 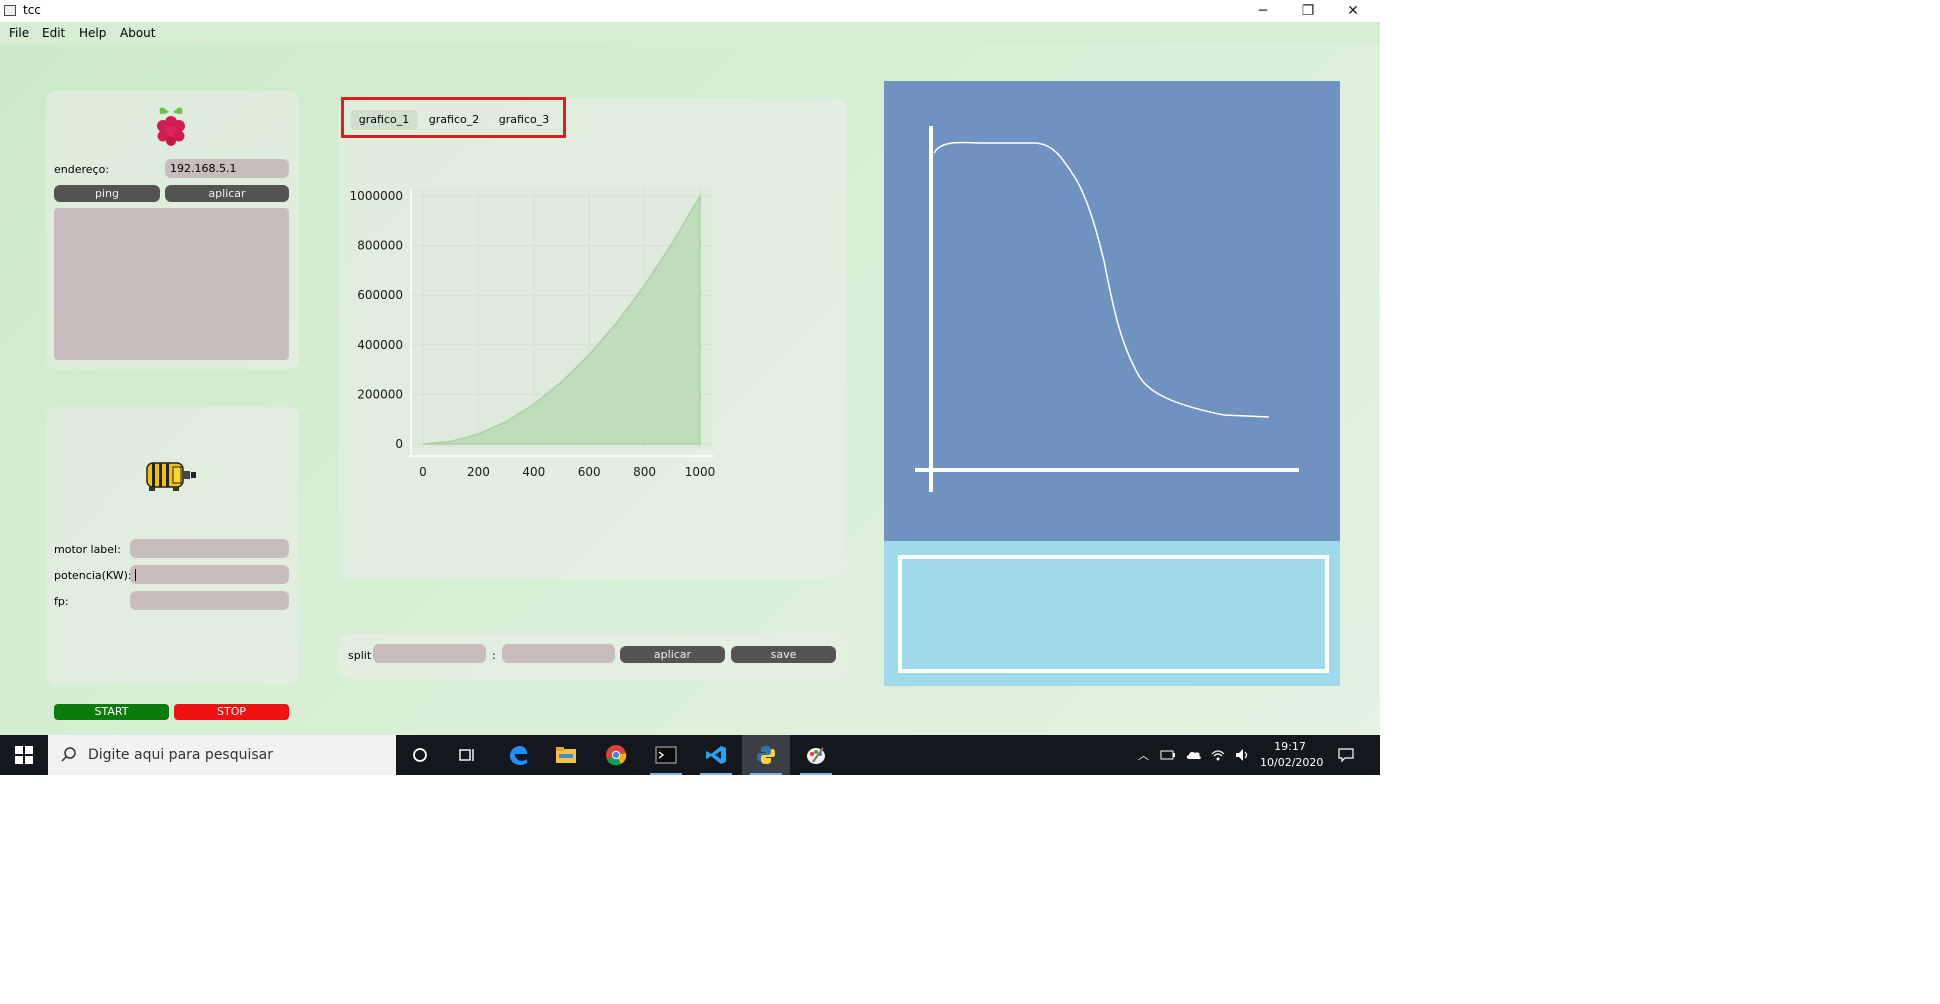 I want to click on file-explorer-button, so click(x=566, y=755).